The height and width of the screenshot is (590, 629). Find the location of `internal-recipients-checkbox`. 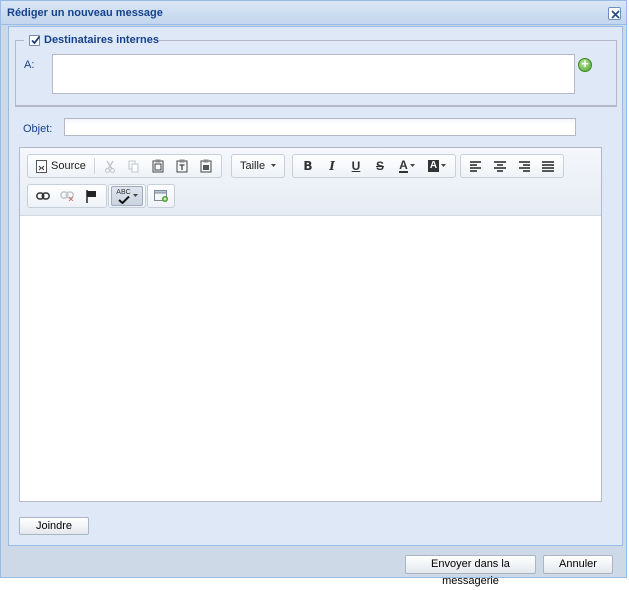

internal-recipients-checkbox is located at coordinates (35, 40).